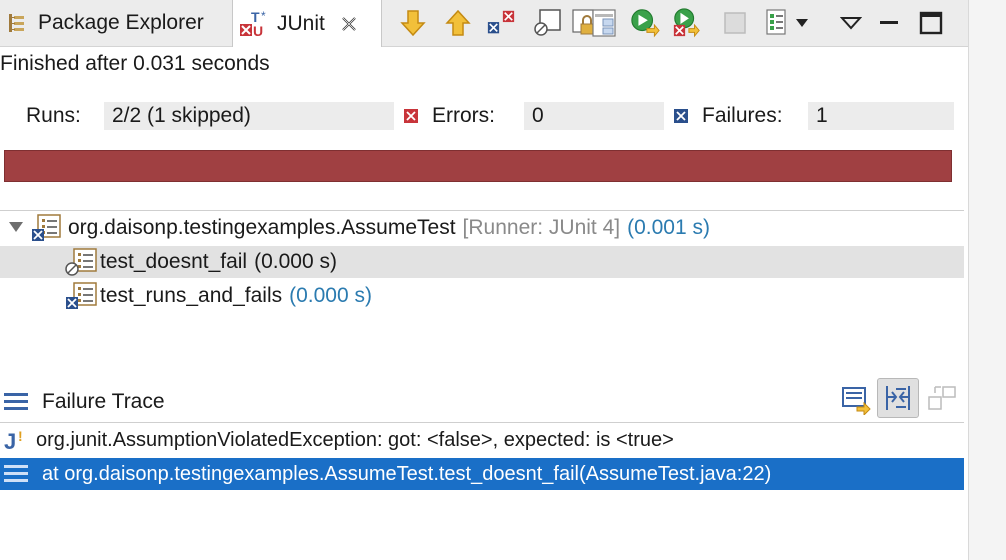  Describe the element at coordinates (17, 23) in the screenshot. I see `package-explorer-icon` at that location.